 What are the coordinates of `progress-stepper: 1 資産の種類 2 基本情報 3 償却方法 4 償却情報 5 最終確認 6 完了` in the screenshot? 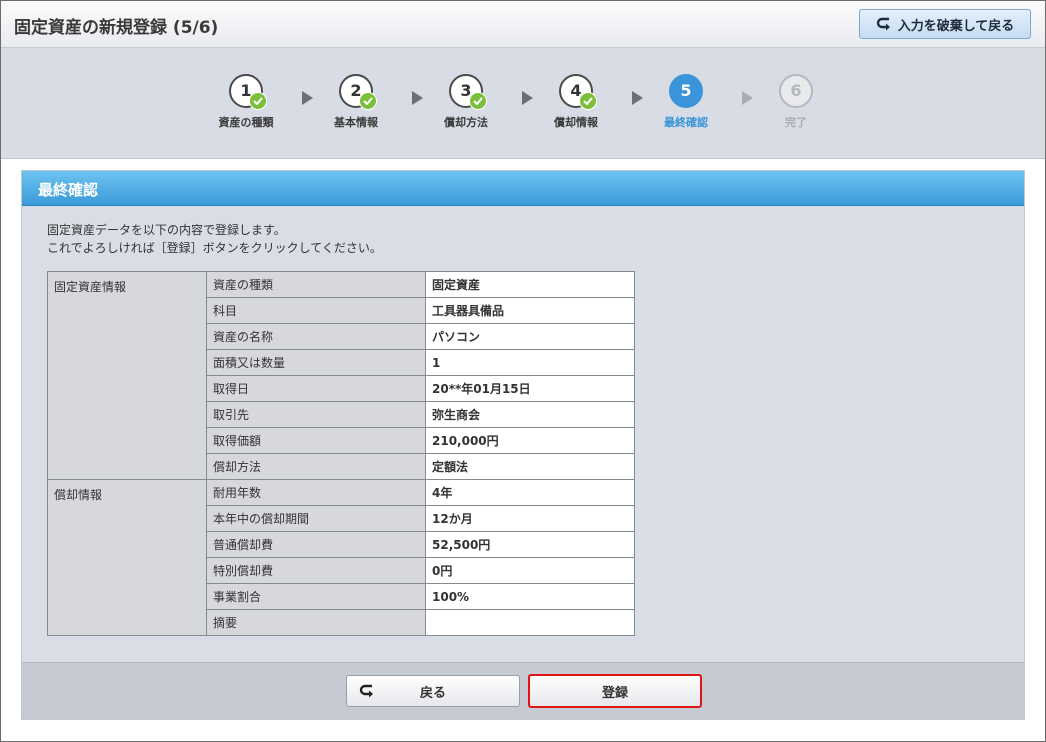 It's located at (523, 103).